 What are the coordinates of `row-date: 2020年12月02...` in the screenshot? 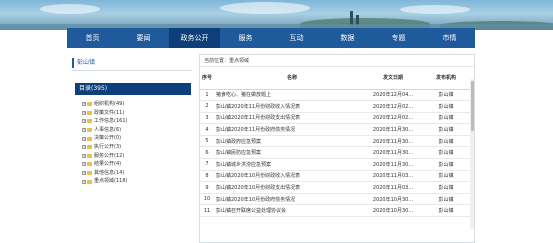 It's located at (393, 106).